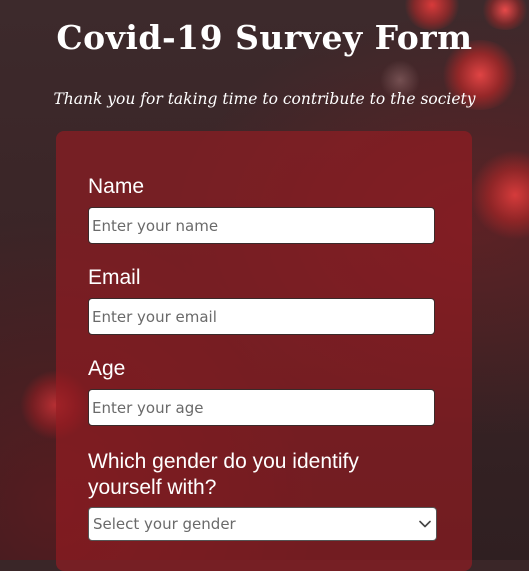 The image size is (529, 571). Describe the element at coordinates (152, 487) in the screenshot. I see `gender-label-line2: yourself with?` at that location.